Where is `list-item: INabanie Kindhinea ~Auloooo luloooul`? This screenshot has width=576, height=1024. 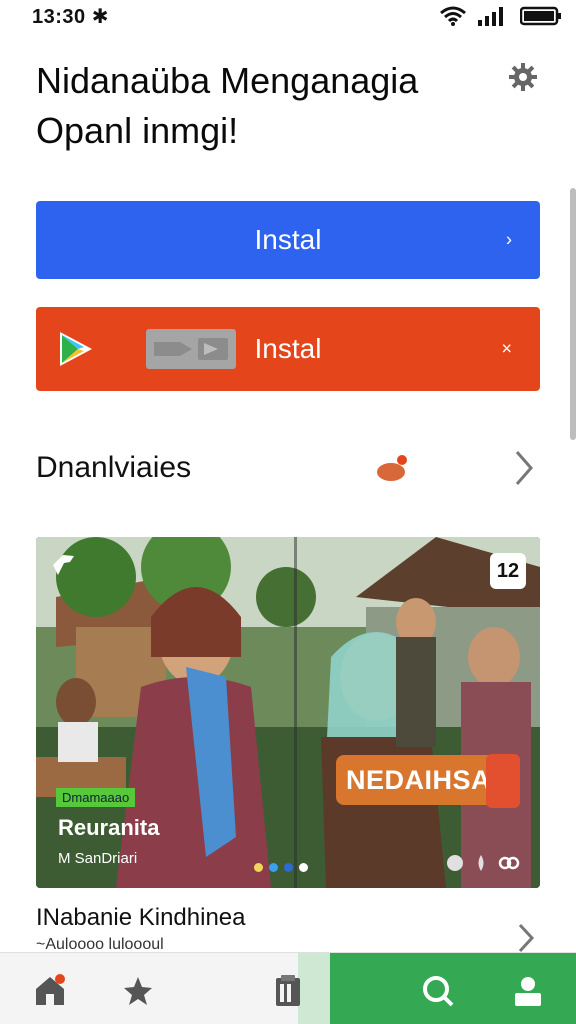 list-item: INabanie Kindhinea ~Auloooo luloooul is located at coordinates (288, 928).